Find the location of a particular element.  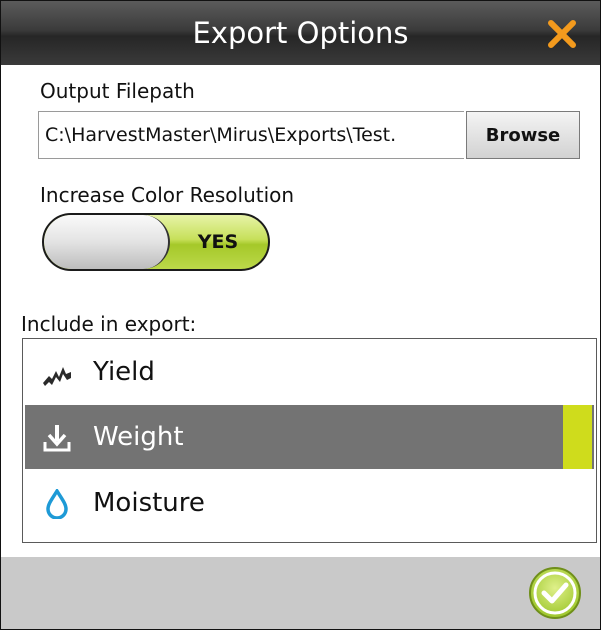

list-item-label: Moisture is located at coordinates (149, 503).